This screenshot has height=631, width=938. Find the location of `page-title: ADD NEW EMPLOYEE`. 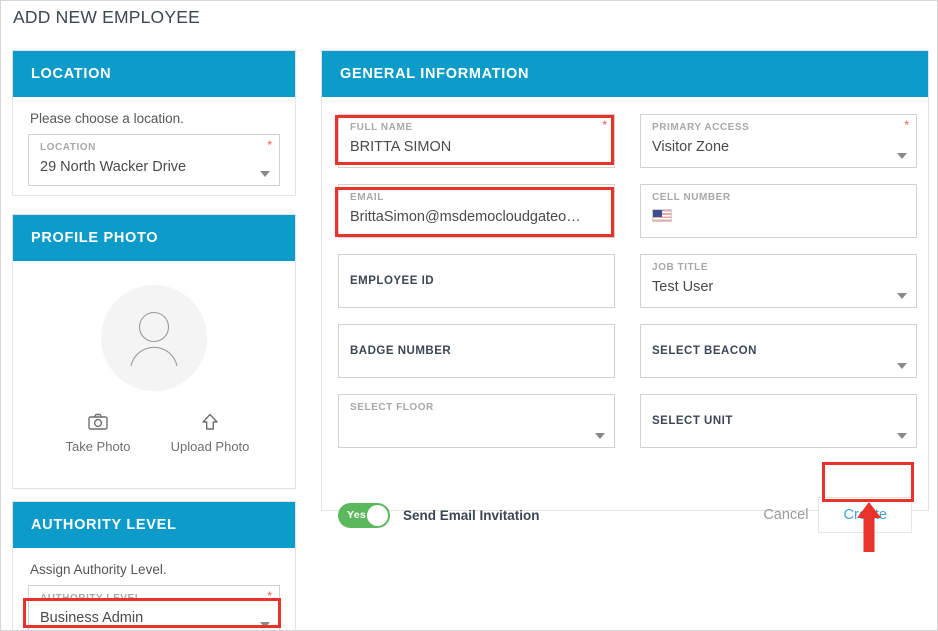

page-title: ADD NEW EMPLOYEE is located at coordinates (106, 17).